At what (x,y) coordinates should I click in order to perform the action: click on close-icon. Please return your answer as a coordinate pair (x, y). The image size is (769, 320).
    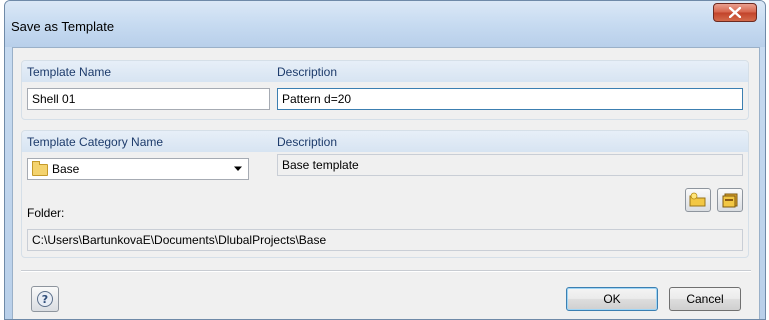
    Looking at the image, I should click on (735, 12).